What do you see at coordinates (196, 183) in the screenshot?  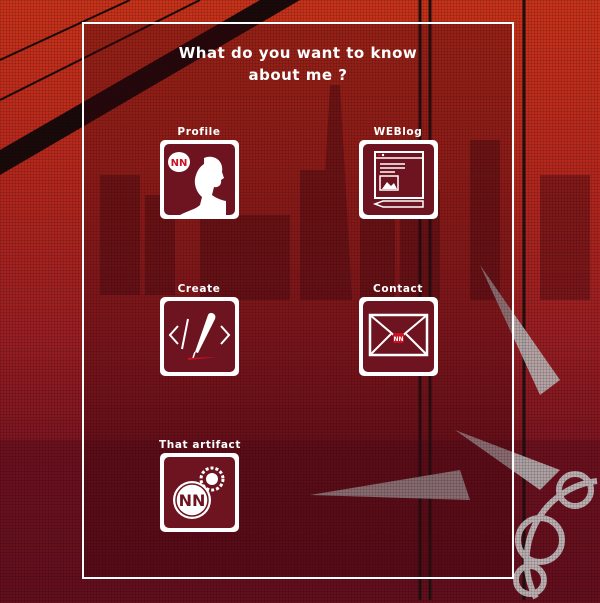 I see `profile-silhouette-icon: NN` at bounding box center [196, 183].